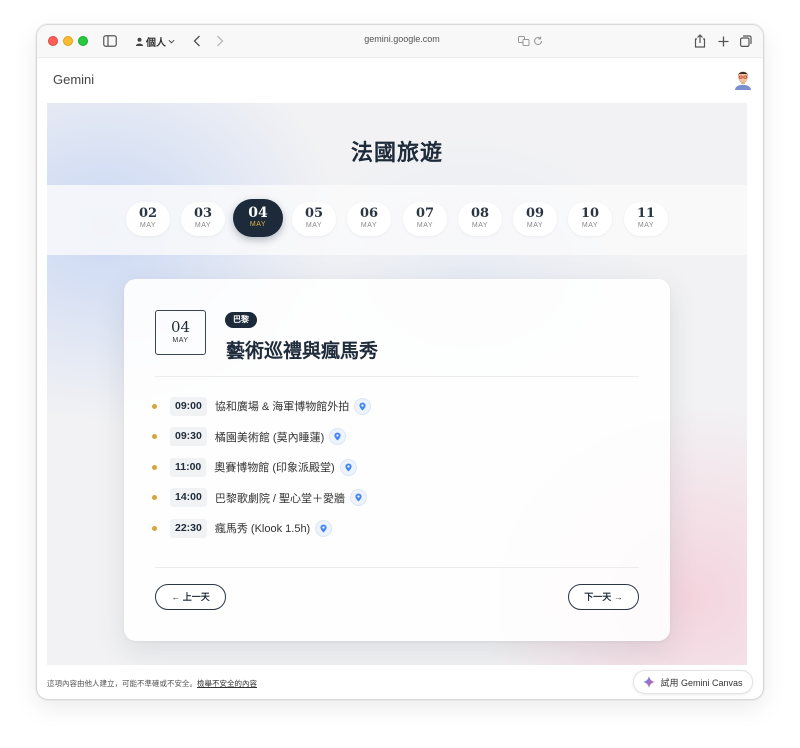  What do you see at coordinates (197, 41) in the screenshot?
I see `back-button` at bounding box center [197, 41].